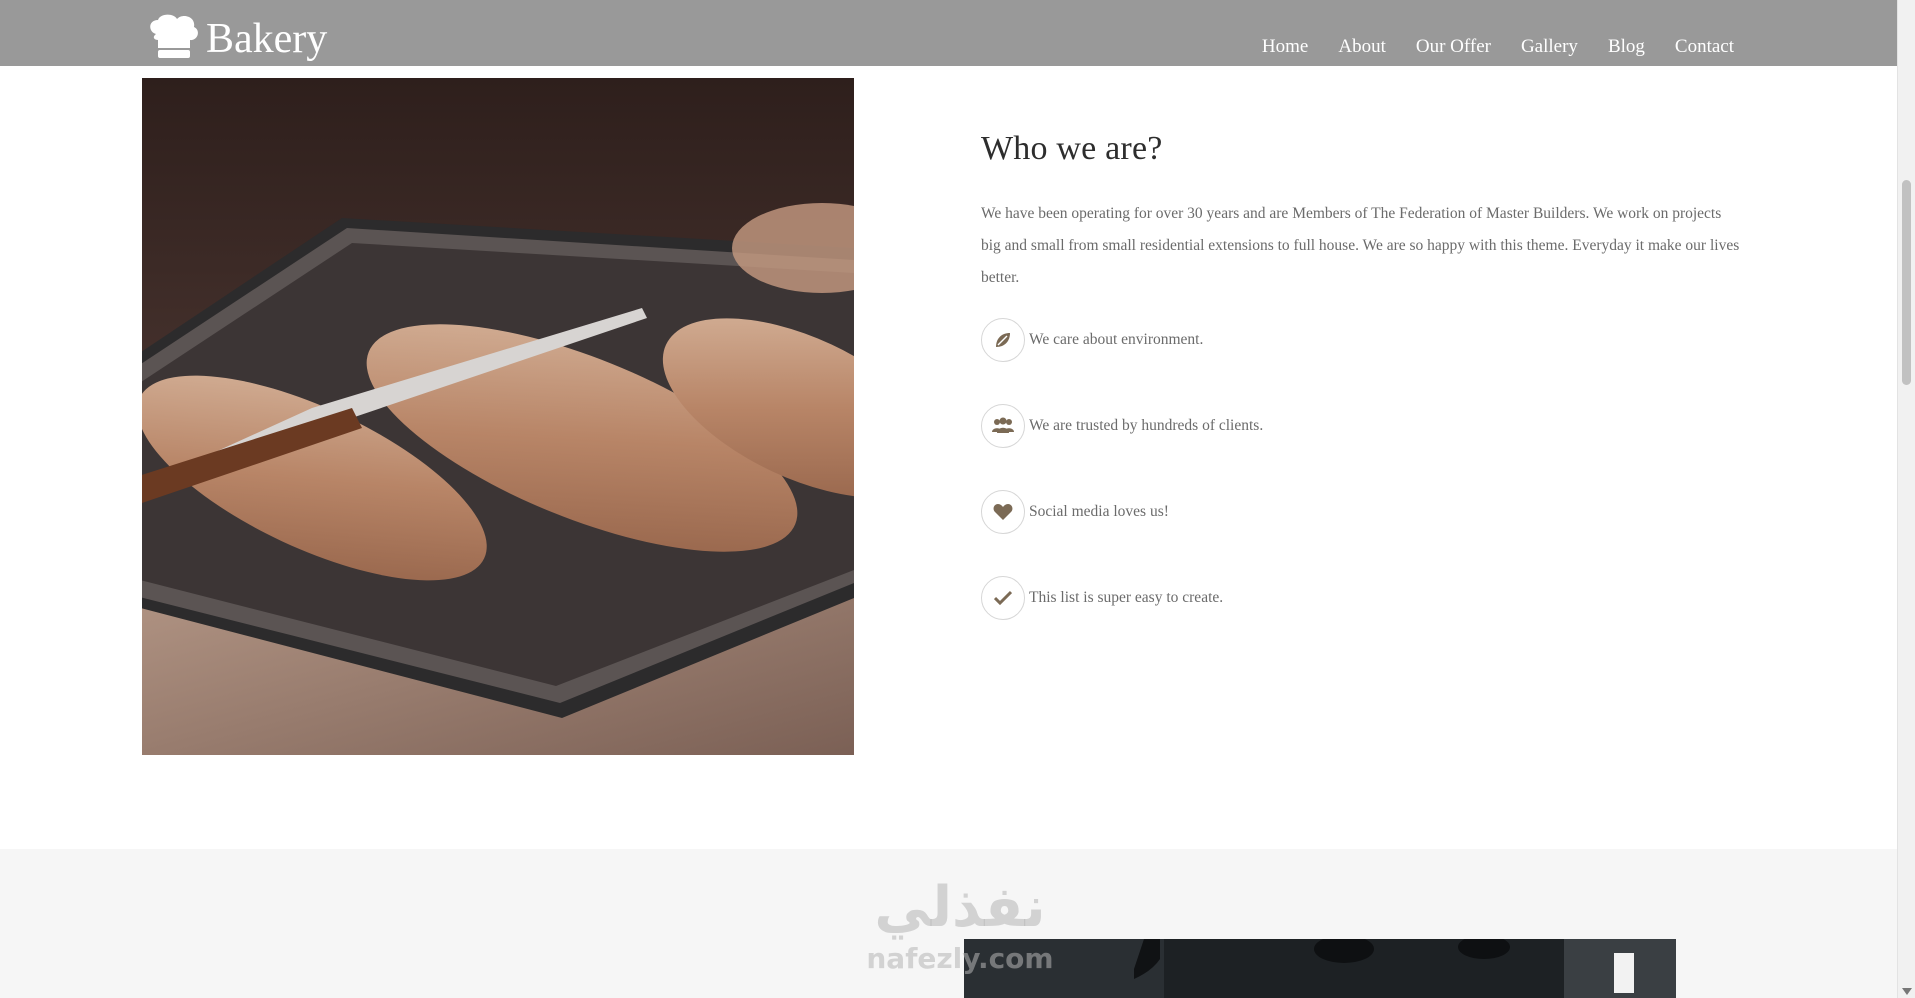 The width and height of the screenshot is (1915, 998). I want to click on feature-text: Social media loves us!, so click(1099, 511).